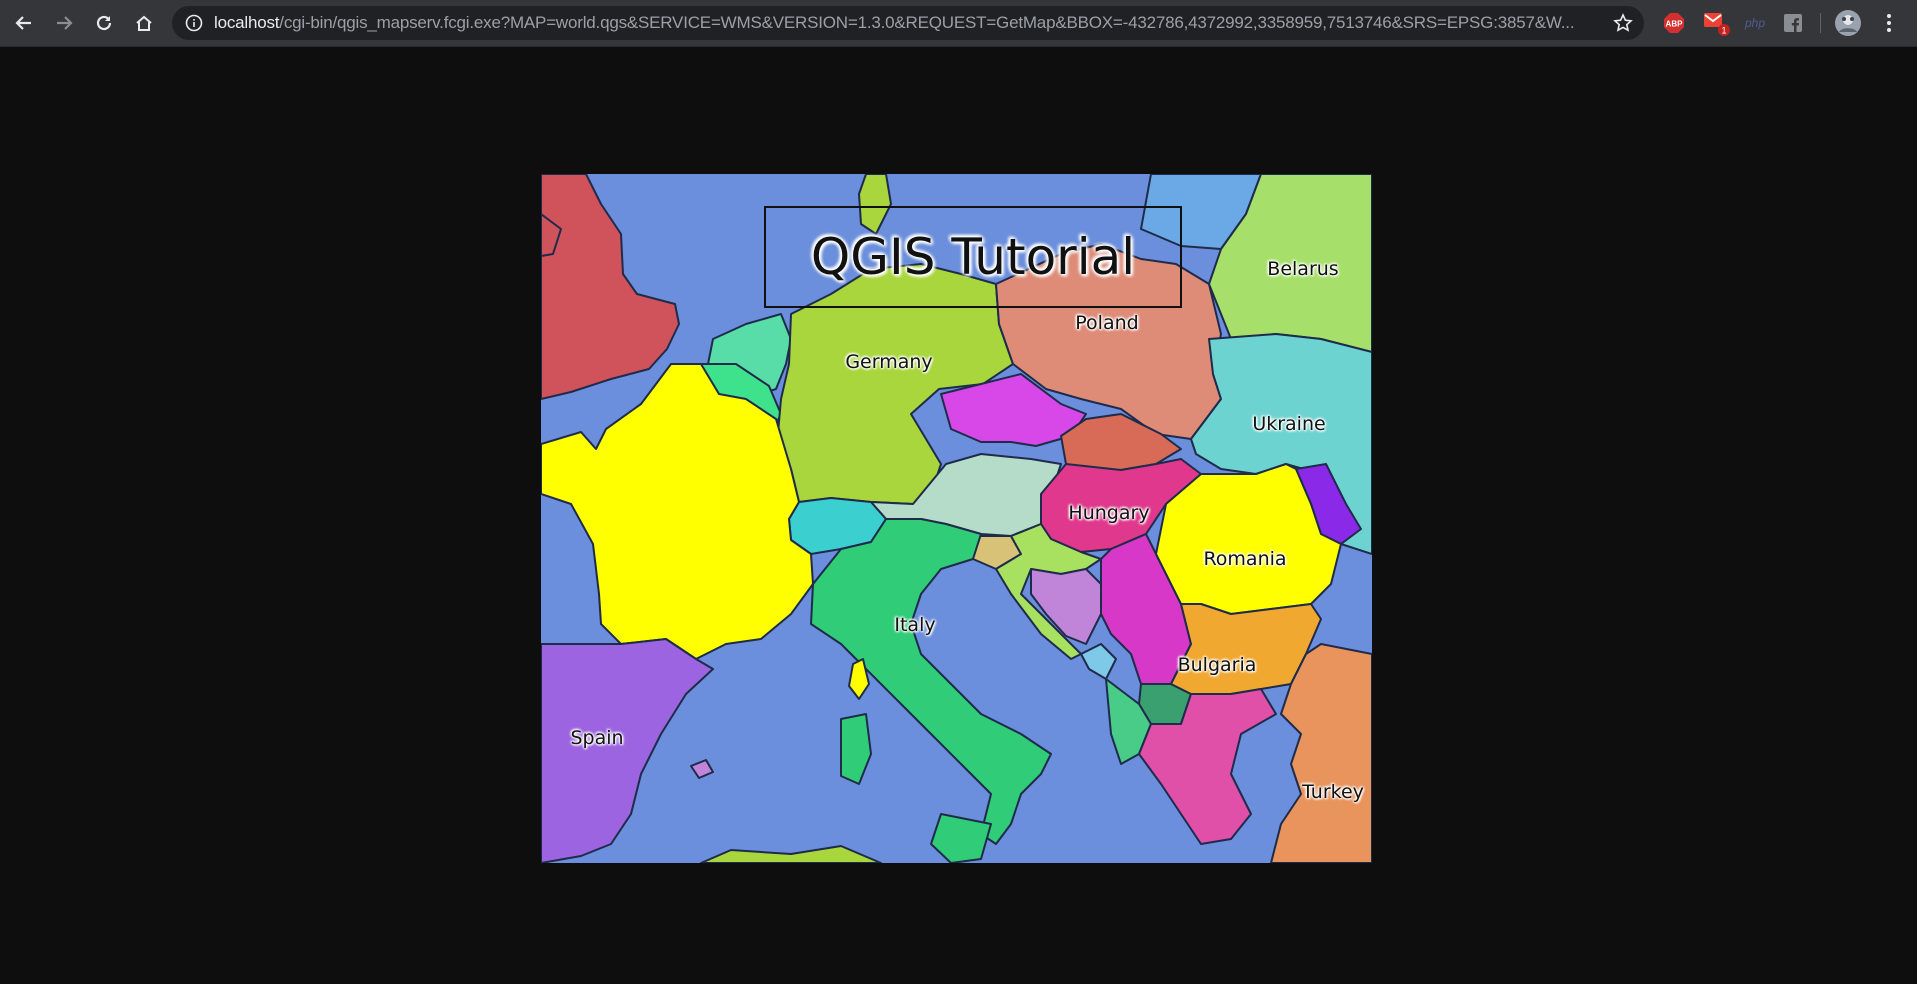 The image size is (1917, 984). I want to click on back-icon, so click(23, 23).